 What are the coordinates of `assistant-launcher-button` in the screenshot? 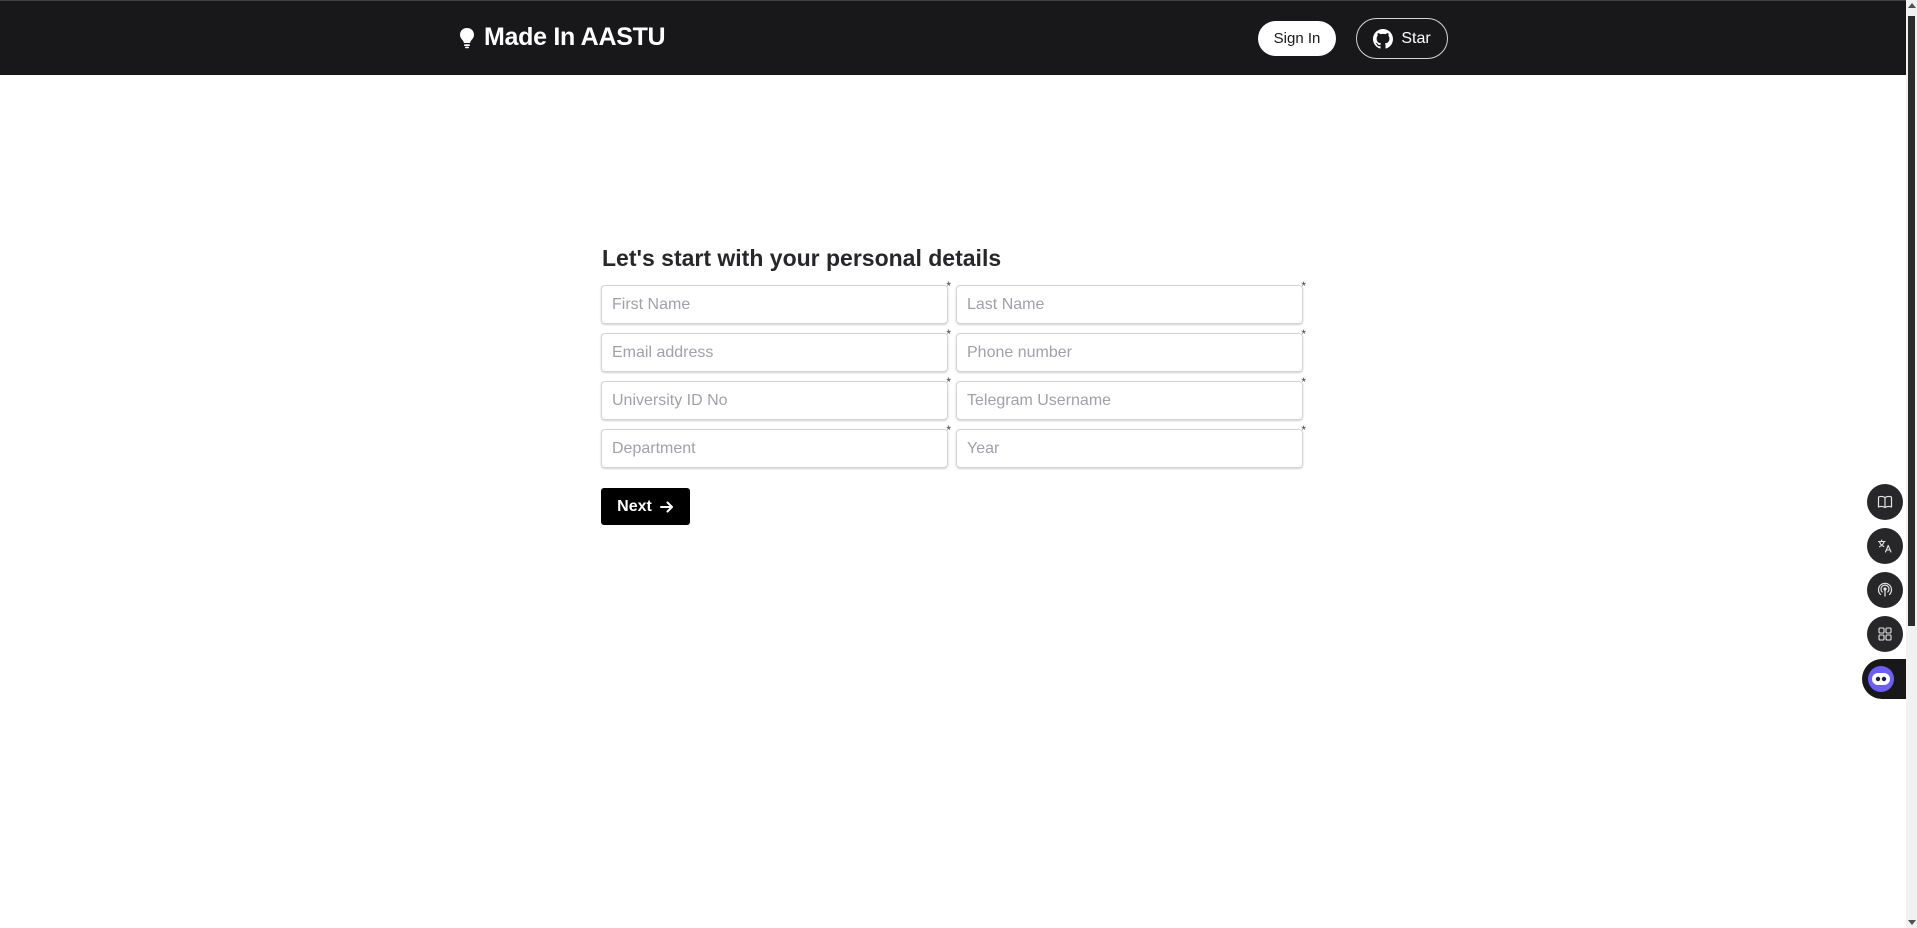 It's located at (1884, 679).